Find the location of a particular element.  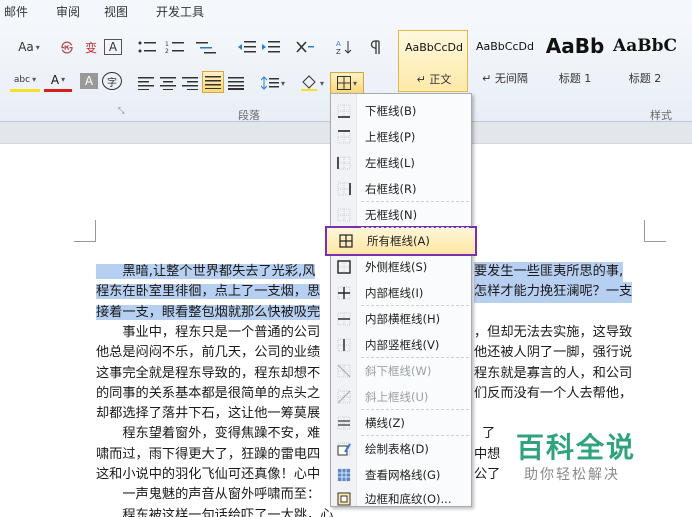

menu-item-outside-borders: 外侧框线(S) is located at coordinates (401, 267).